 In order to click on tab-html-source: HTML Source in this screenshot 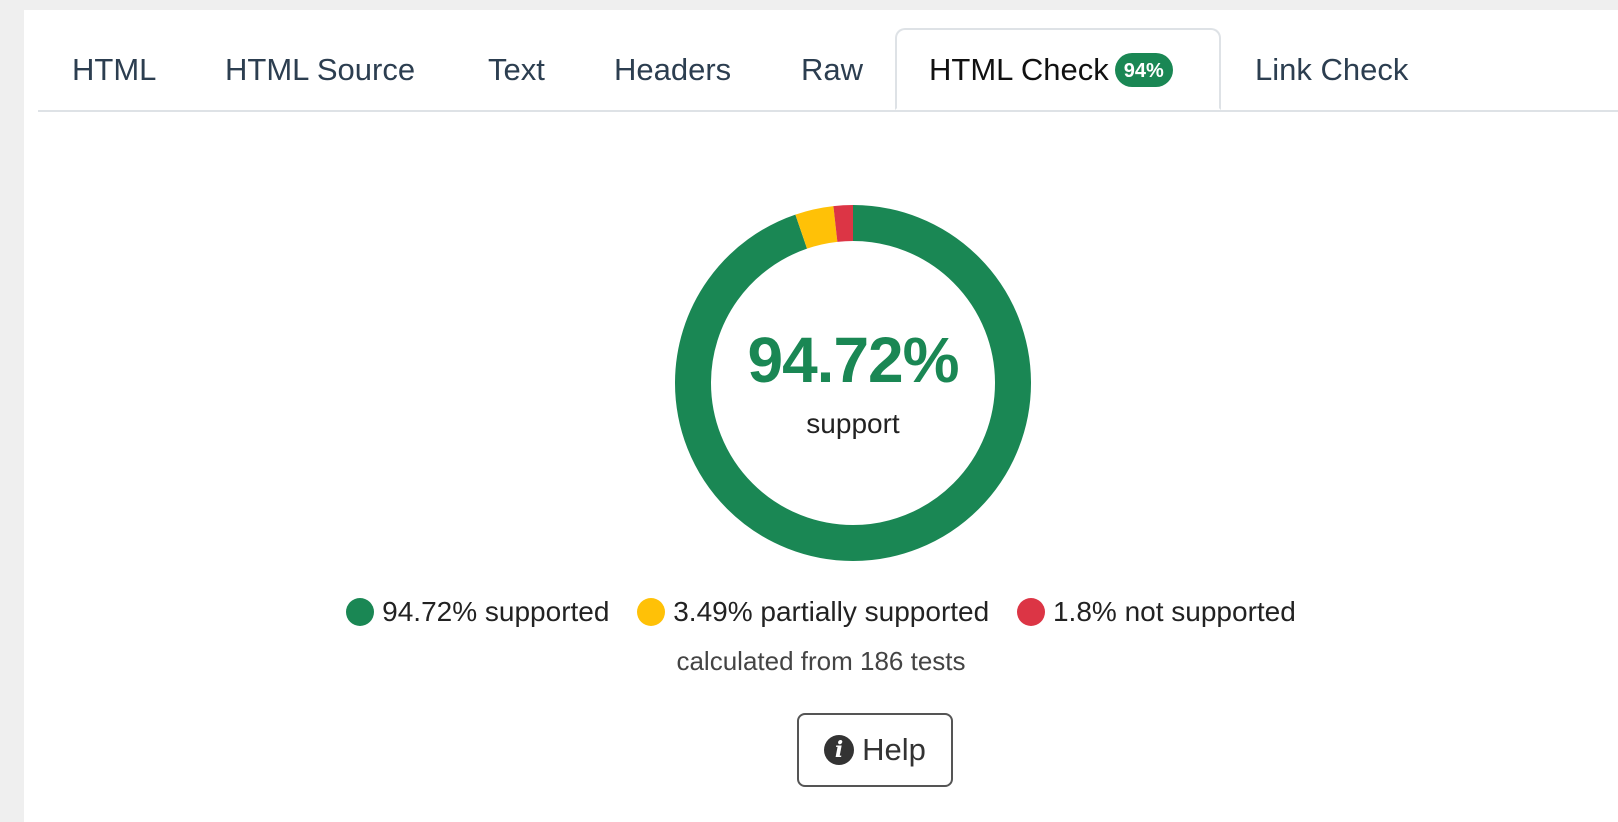, I will do `click(320, 69)`.